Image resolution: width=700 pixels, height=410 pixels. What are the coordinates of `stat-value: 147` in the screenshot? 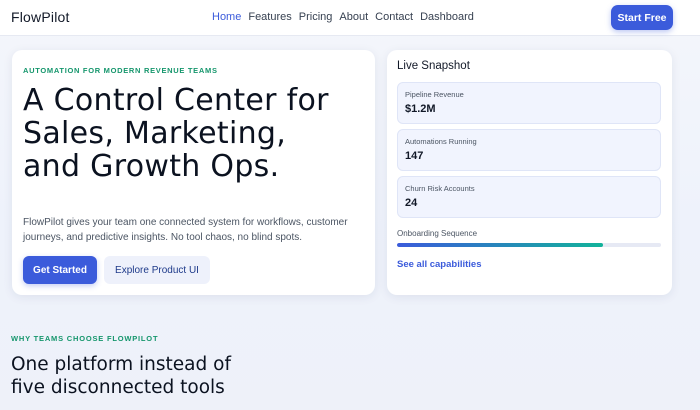 It's located at (414, 156).